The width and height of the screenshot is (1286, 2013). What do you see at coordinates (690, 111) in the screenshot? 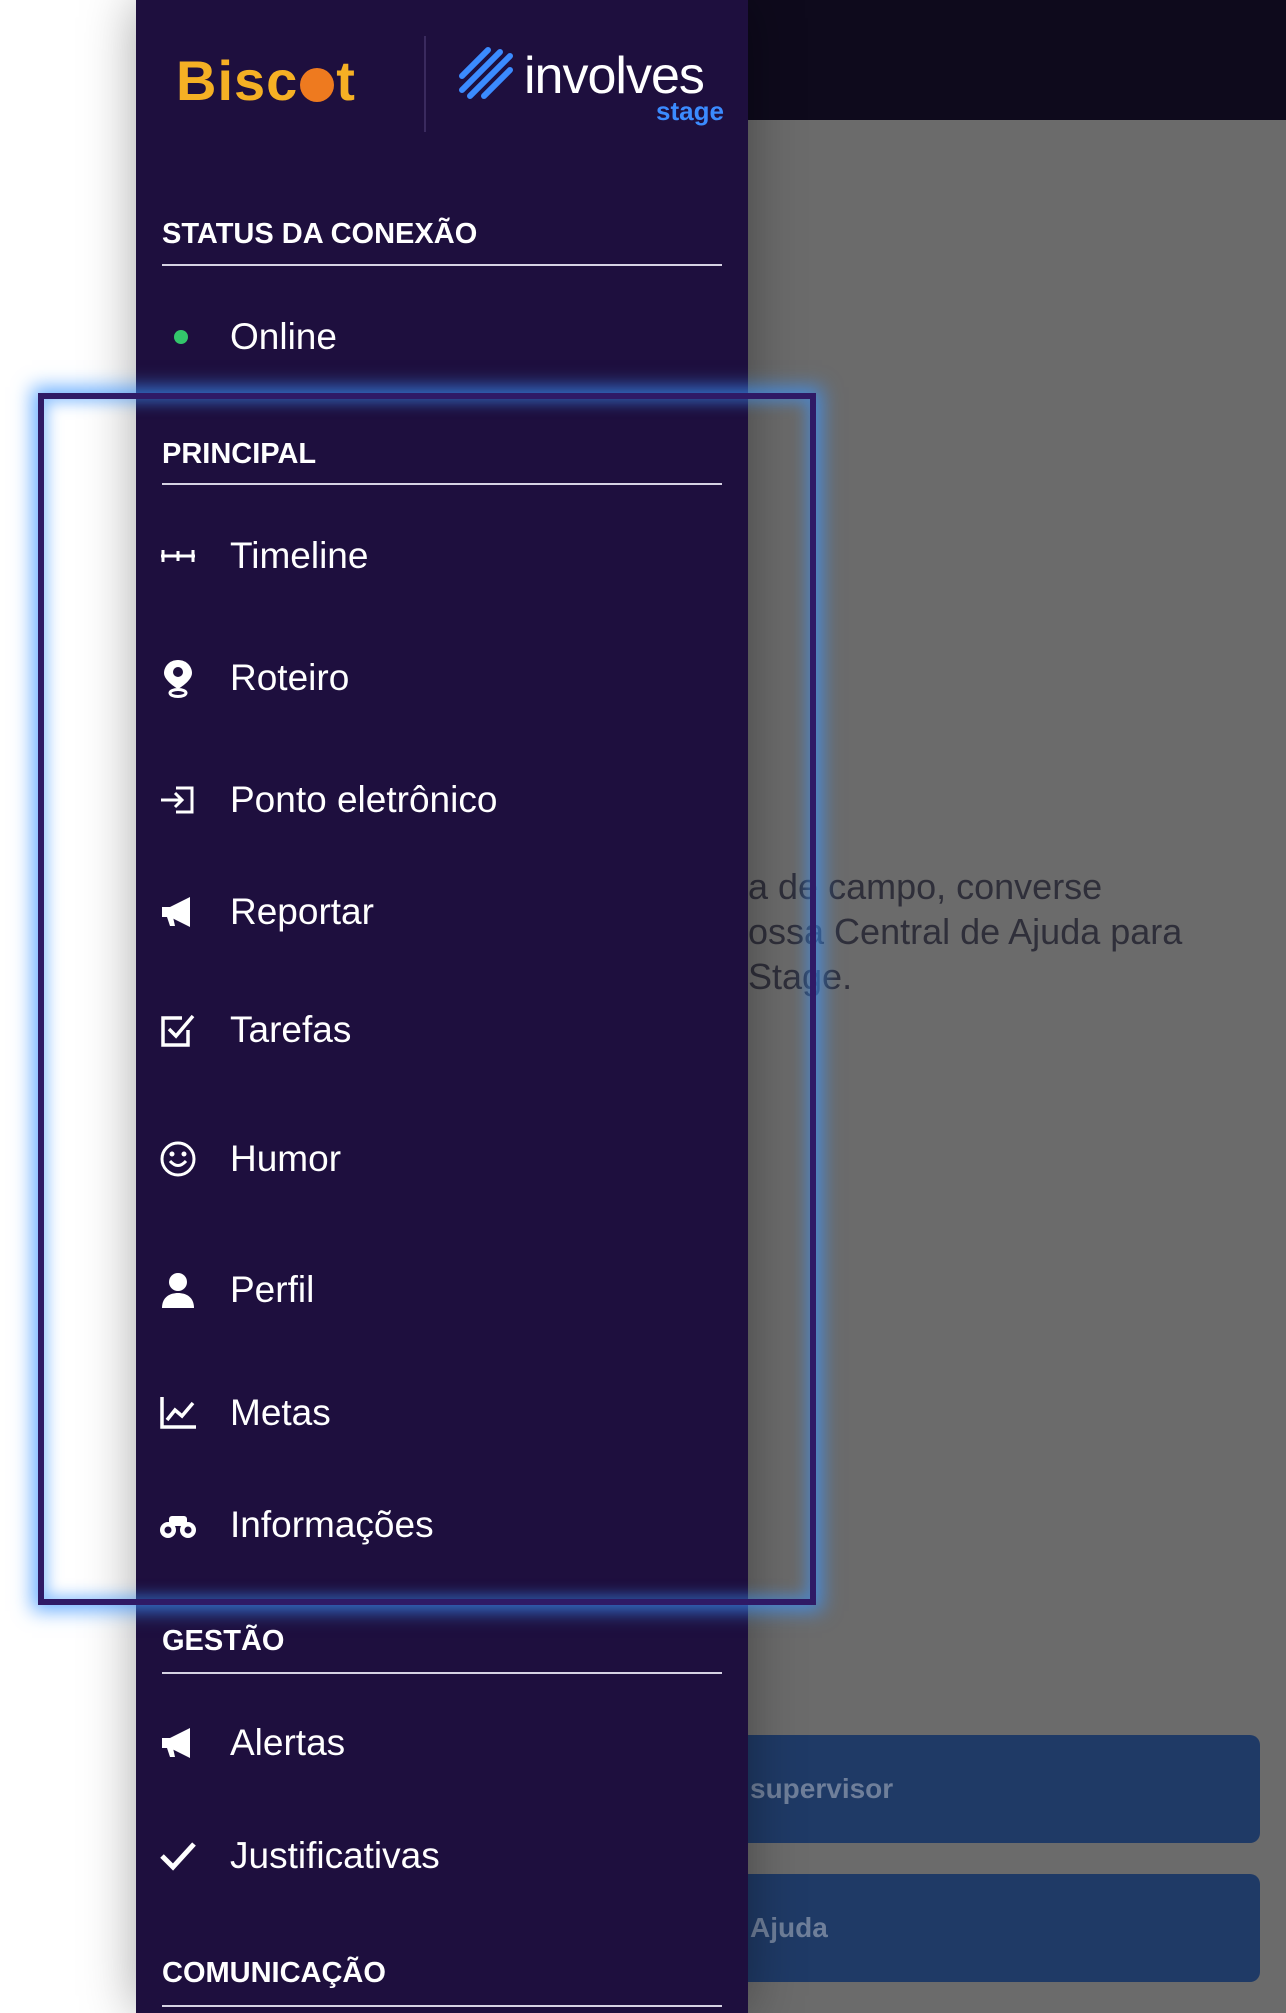
I see `stage-label: stage` at bounding box center [690, 111].